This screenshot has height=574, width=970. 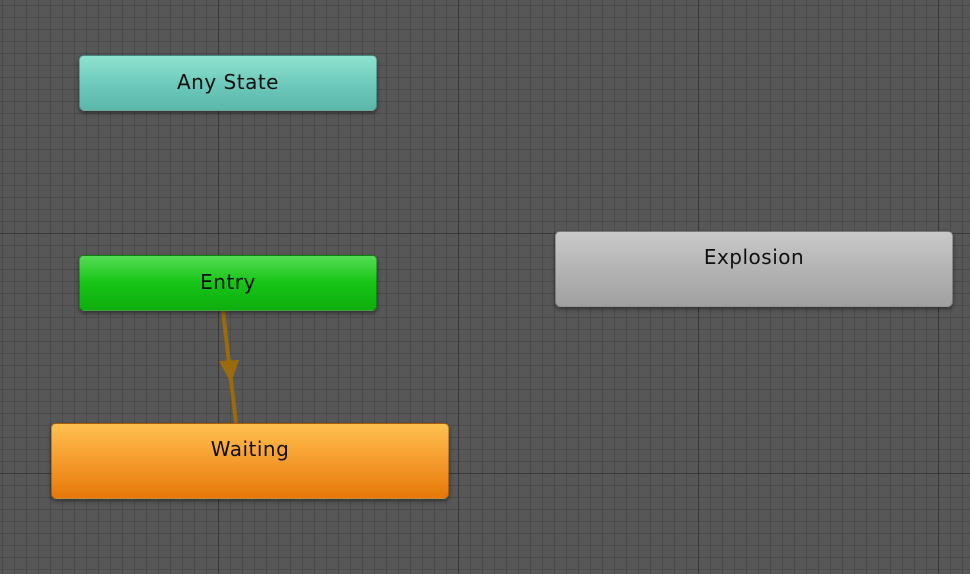 I want to click on entry-label: Entry, so click(x=228, y=282).